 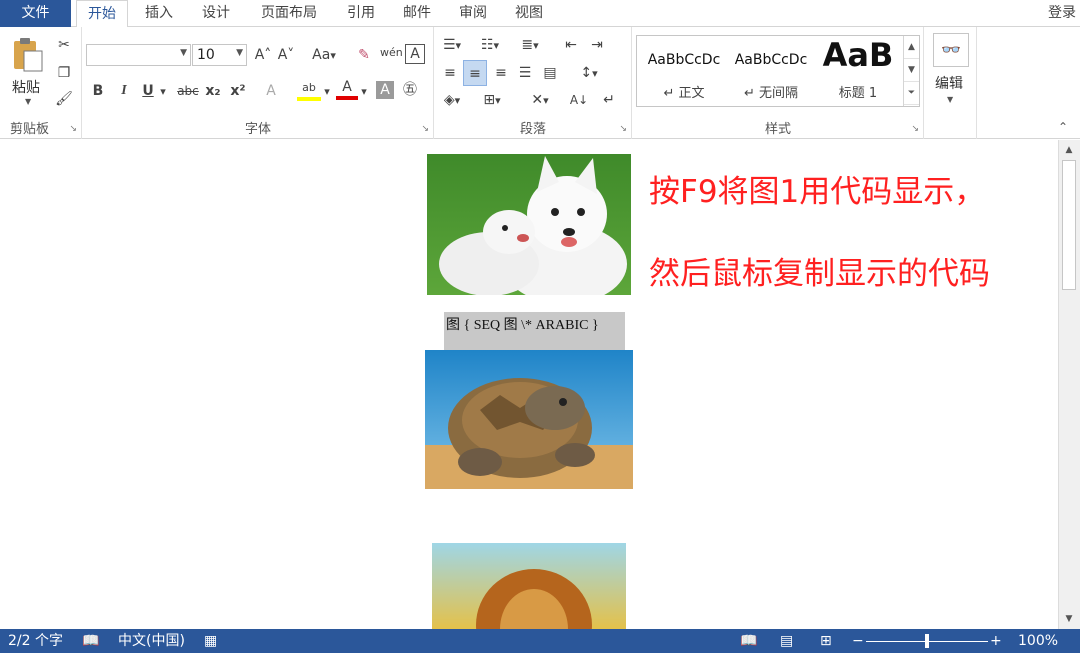 I want to click on increase-indent-icon: ⇥, so click(x=597, y=45).